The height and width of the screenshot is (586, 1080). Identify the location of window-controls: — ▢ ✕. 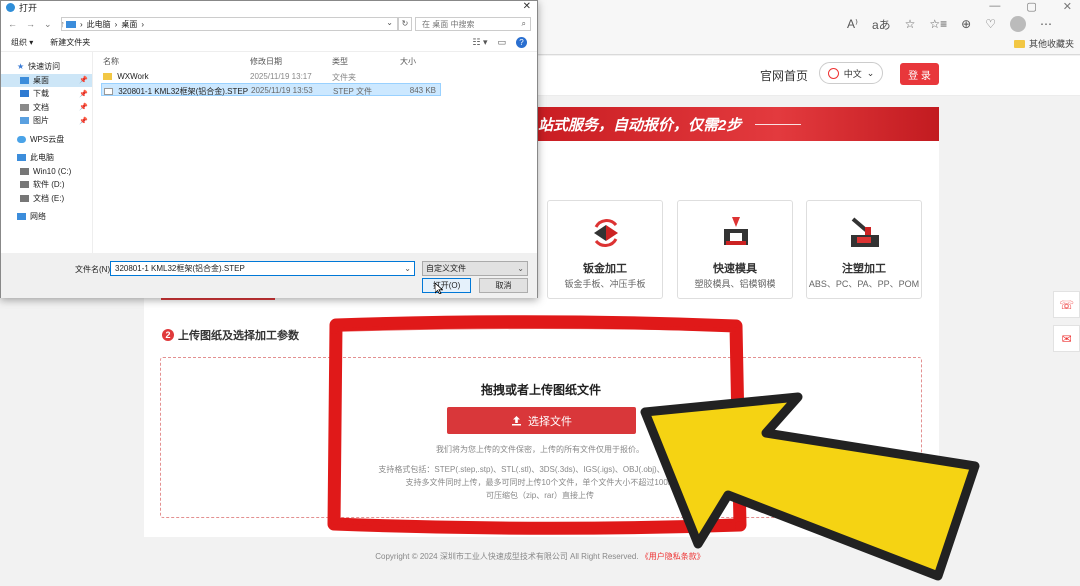
(1030, 6).